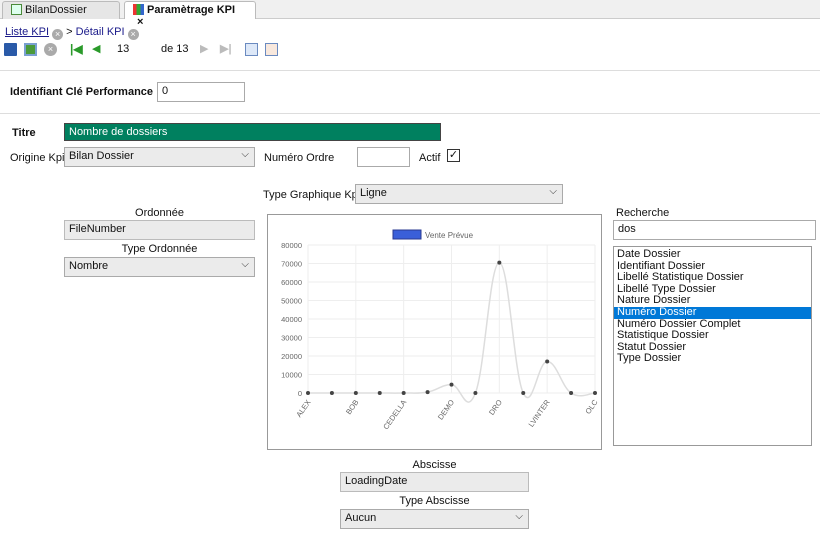  What do you see at coordinates (56, 10) in the screenshot?
I see `tab-label: BilanDossier` at bounding box center [56, 10].